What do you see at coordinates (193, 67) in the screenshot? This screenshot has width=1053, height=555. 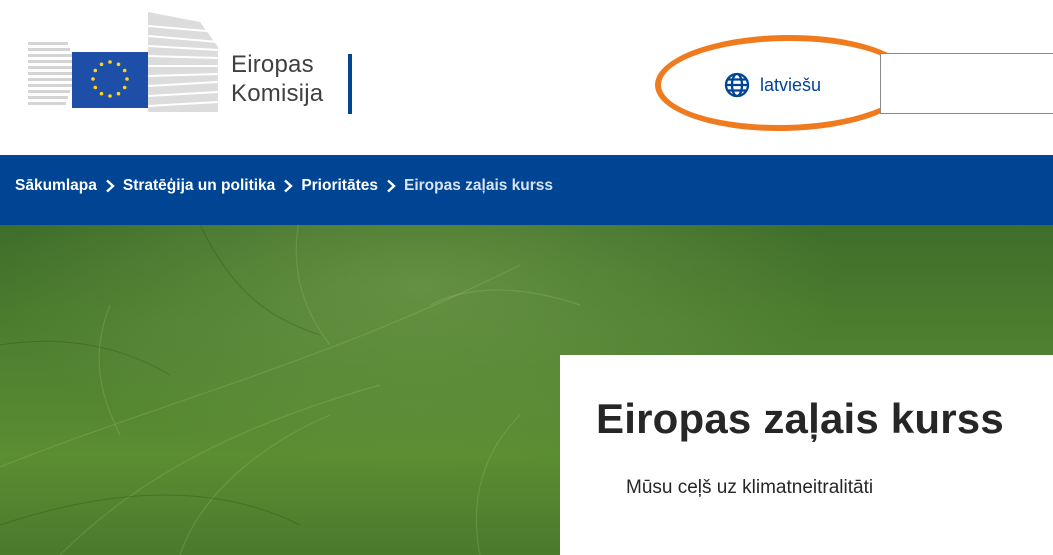 I see `european-commission-logo: Eiropas Komisija` at bounding box center [193, 67].